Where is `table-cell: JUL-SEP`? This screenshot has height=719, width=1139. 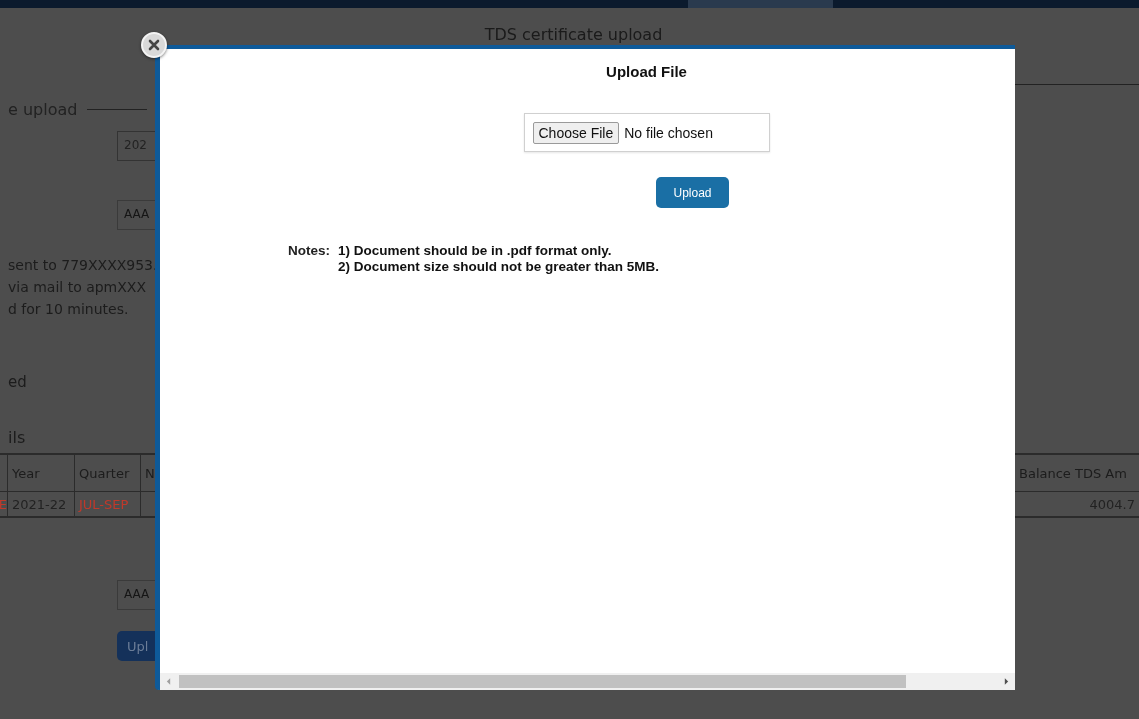 table-cell: JUL-SEP is located at coordinates (108, 504).